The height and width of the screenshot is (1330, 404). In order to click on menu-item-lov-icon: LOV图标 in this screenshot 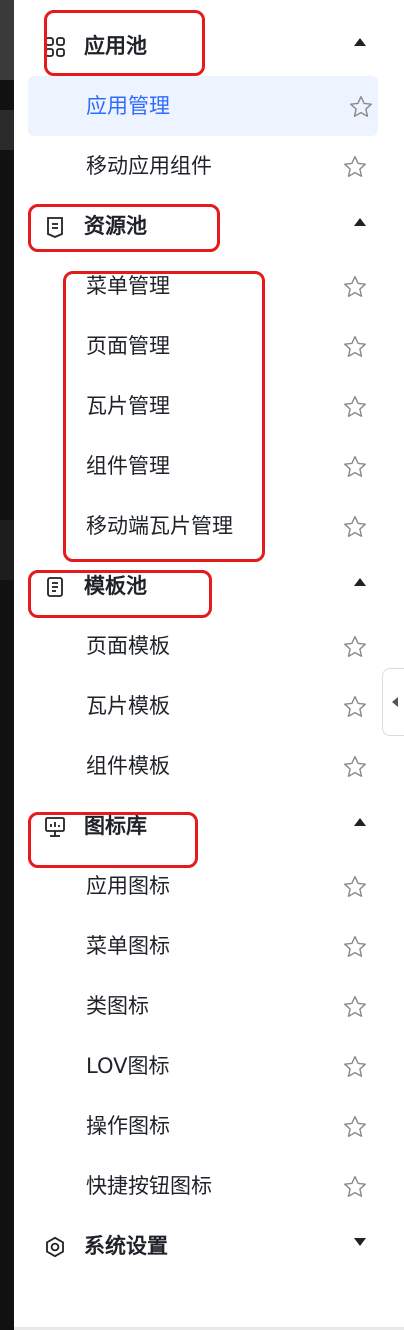, I will do `click(200, 1066)`.